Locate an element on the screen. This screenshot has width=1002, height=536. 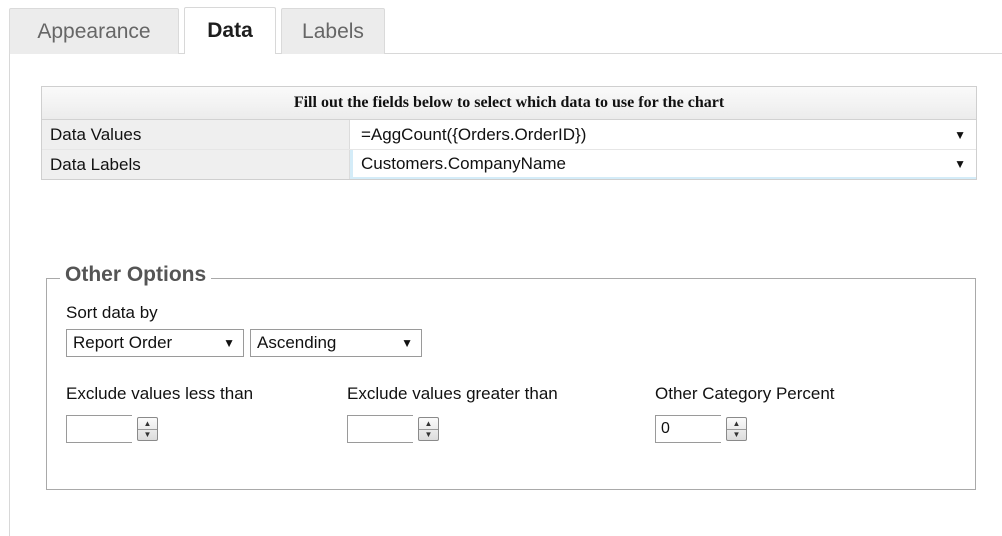
data-labels-value: Customers.CompanyName is located at coordinates (464, 163).